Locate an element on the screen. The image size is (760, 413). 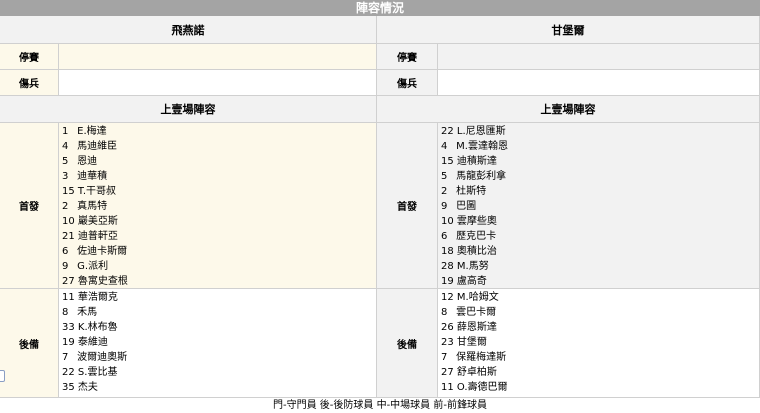
player-name: M.哈姆文 is located at coordinates (476, 297).